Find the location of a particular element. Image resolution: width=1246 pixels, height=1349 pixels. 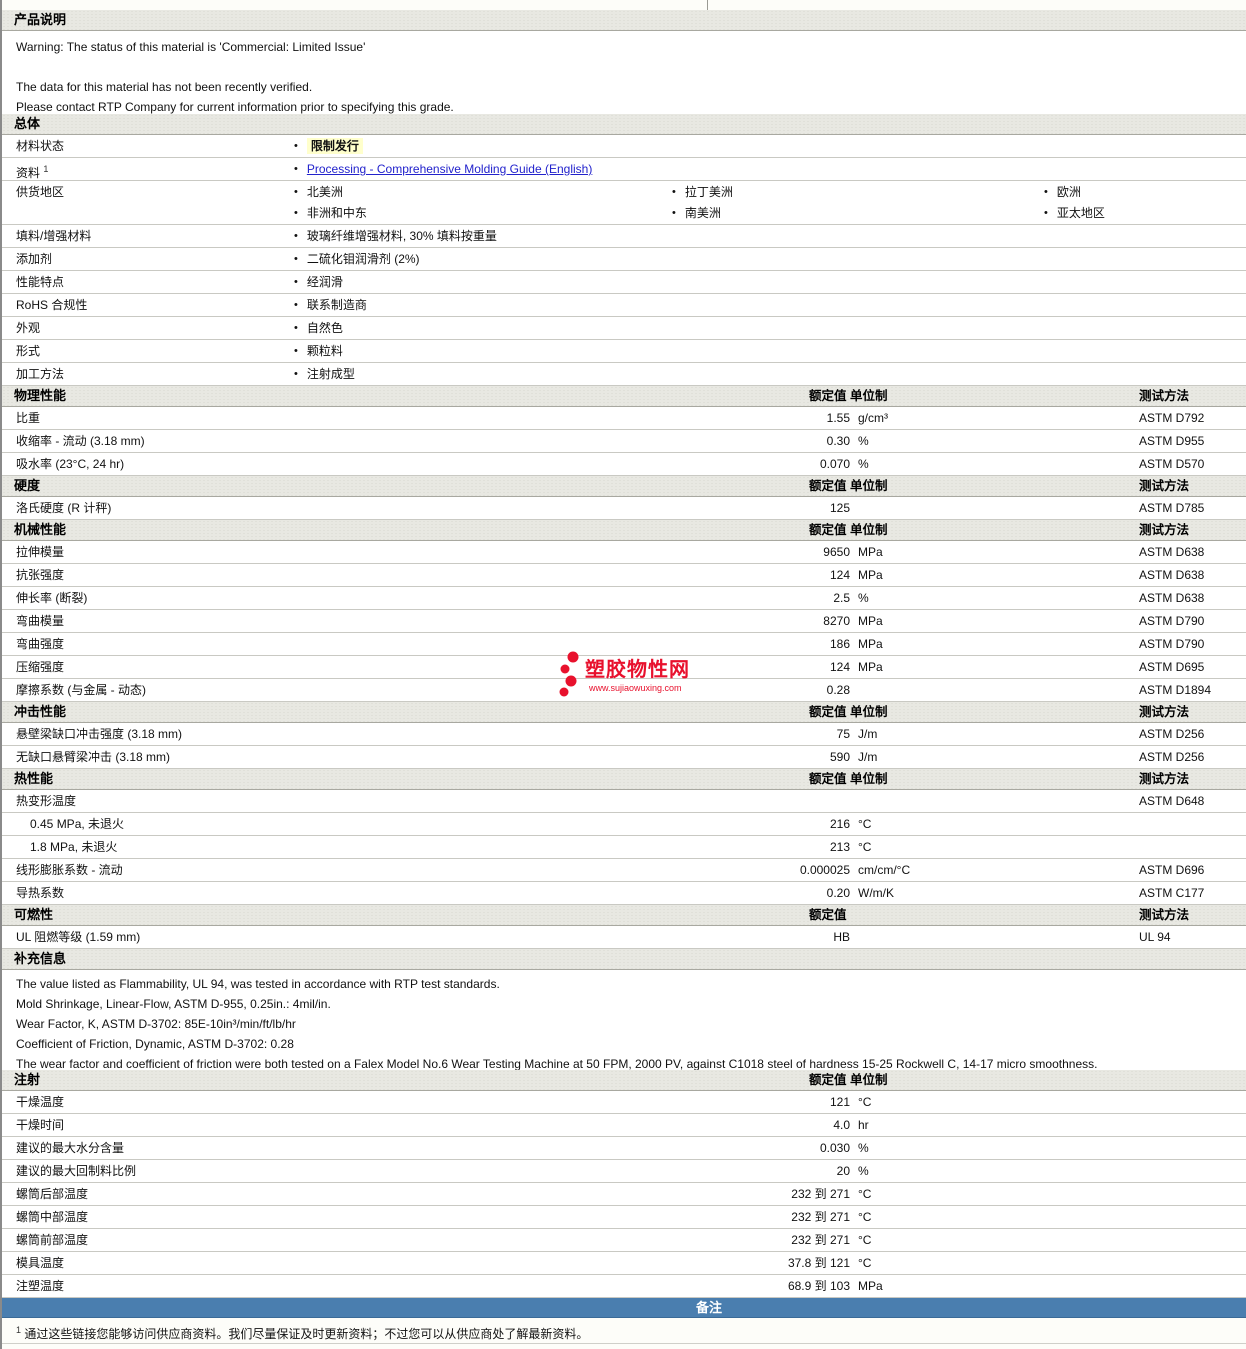

property-row: 螺筒后部温度 232 到 271 °C is located at coordinates (624, 1194).